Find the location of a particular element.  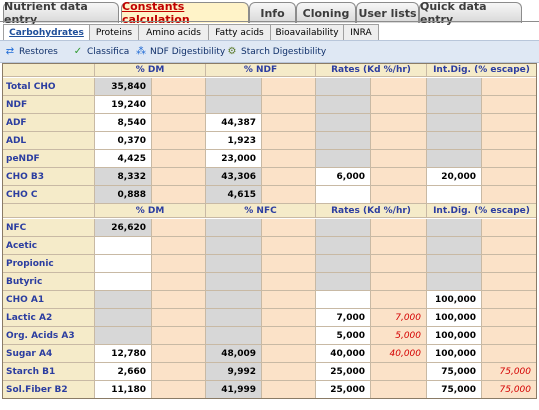

row-label: ADL is located at coordinates (48, 141).